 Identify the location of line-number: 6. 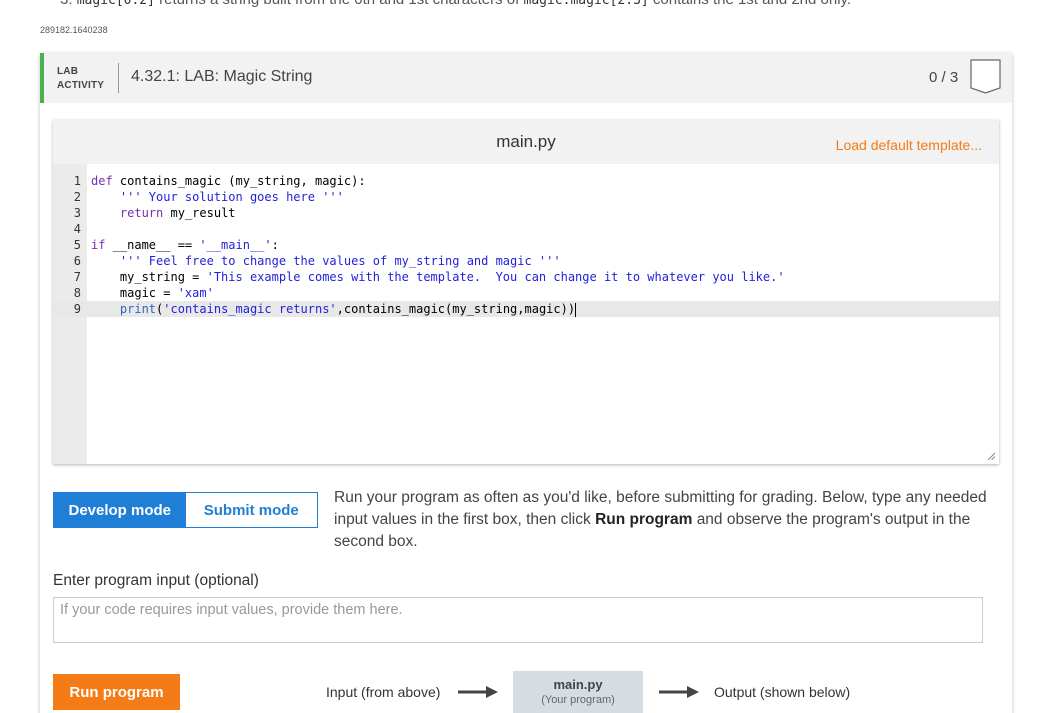
(67, 261).